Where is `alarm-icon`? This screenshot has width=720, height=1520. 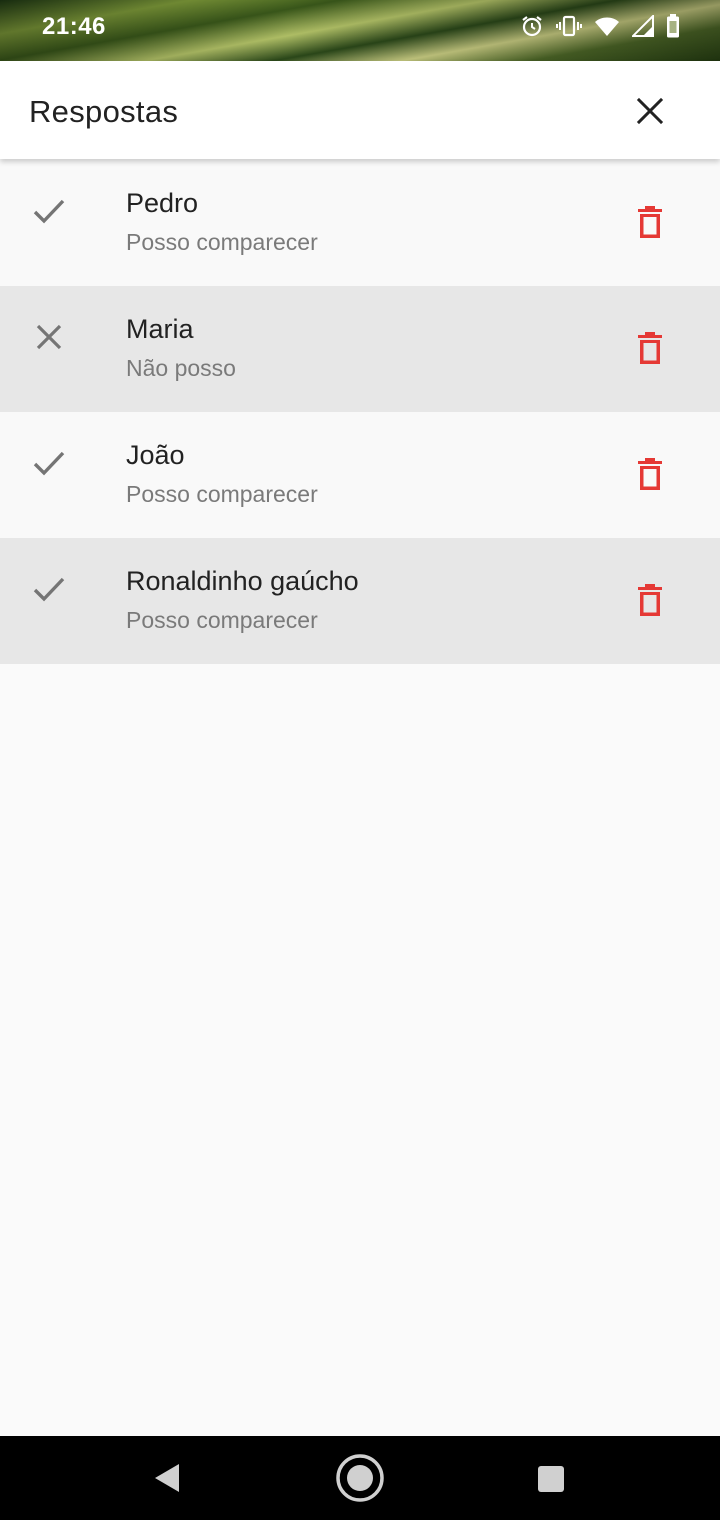 alarm-icon is located at coordinates (532, 26).